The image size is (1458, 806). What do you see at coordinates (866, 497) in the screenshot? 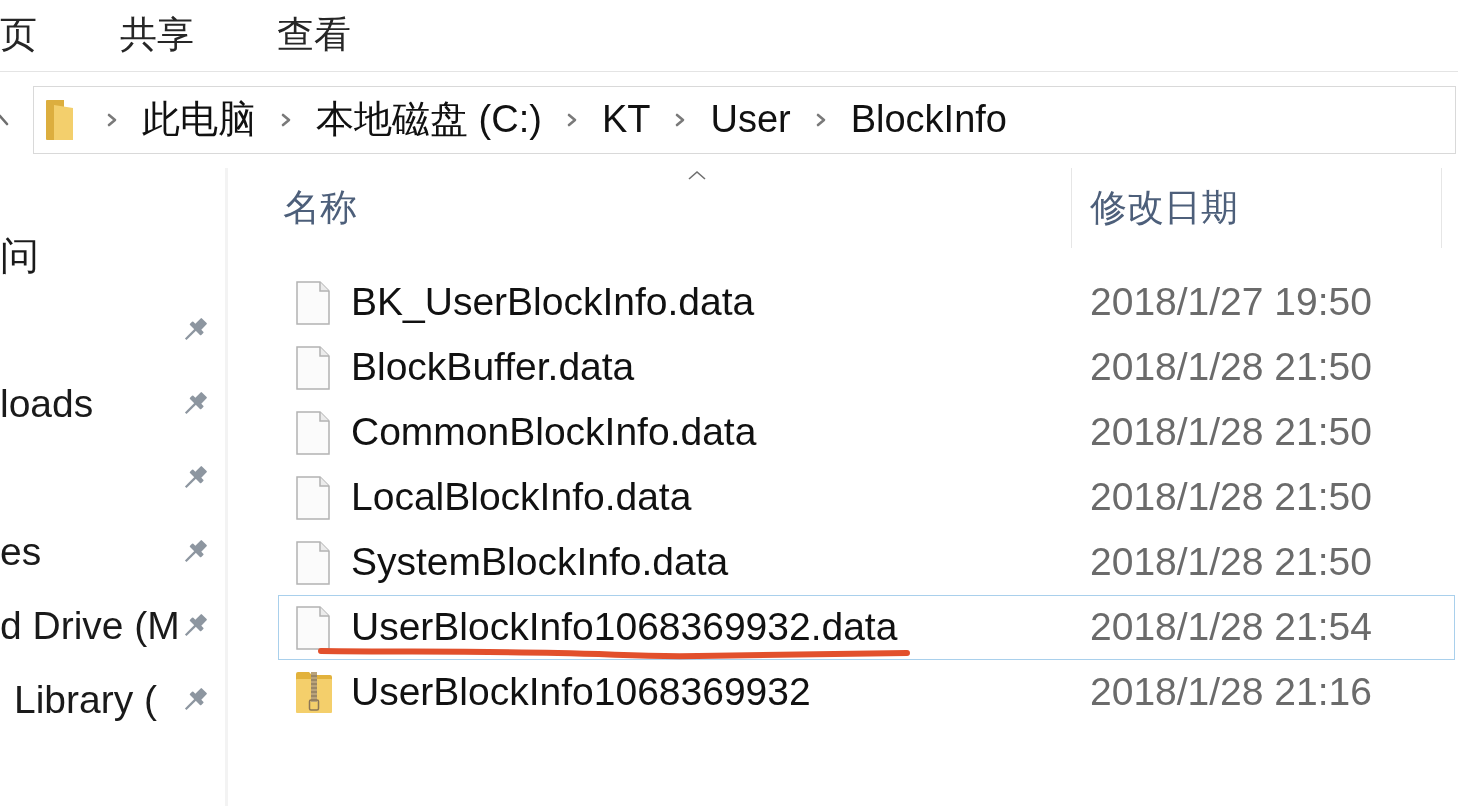
I see `file-row: LocalBlockInfo.data 2018/1/28 21:50` at bounding box center [866, 497].